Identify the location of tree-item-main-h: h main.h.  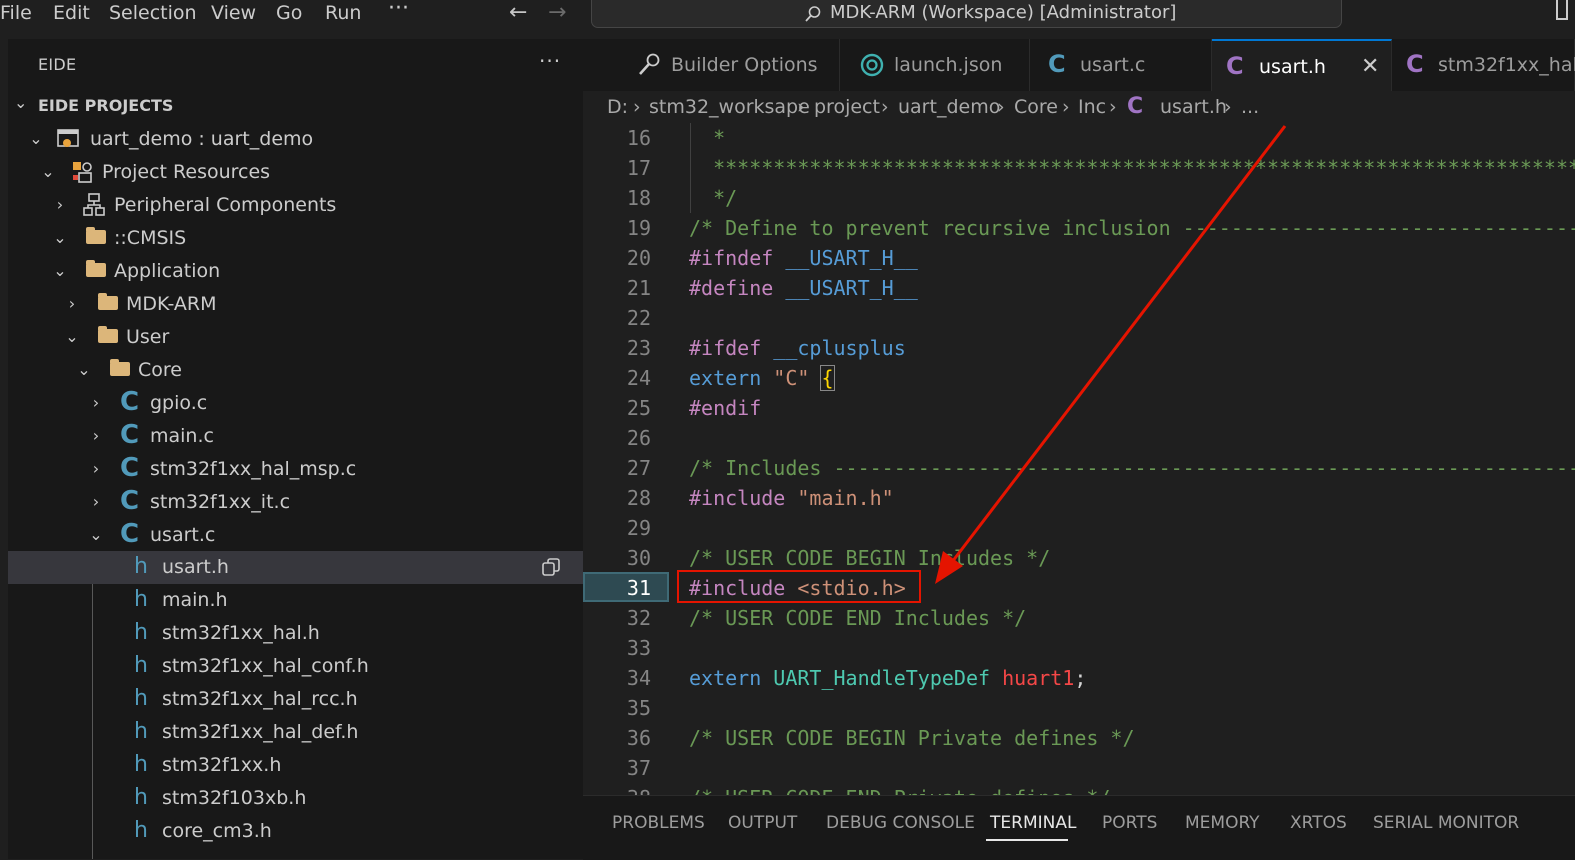
(295, 600).